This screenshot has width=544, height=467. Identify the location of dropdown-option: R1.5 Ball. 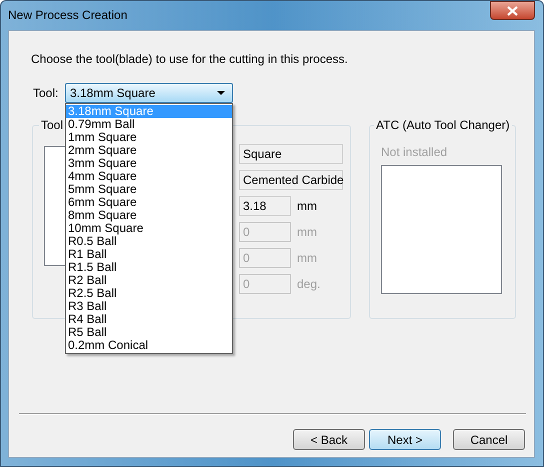
(149, 267).